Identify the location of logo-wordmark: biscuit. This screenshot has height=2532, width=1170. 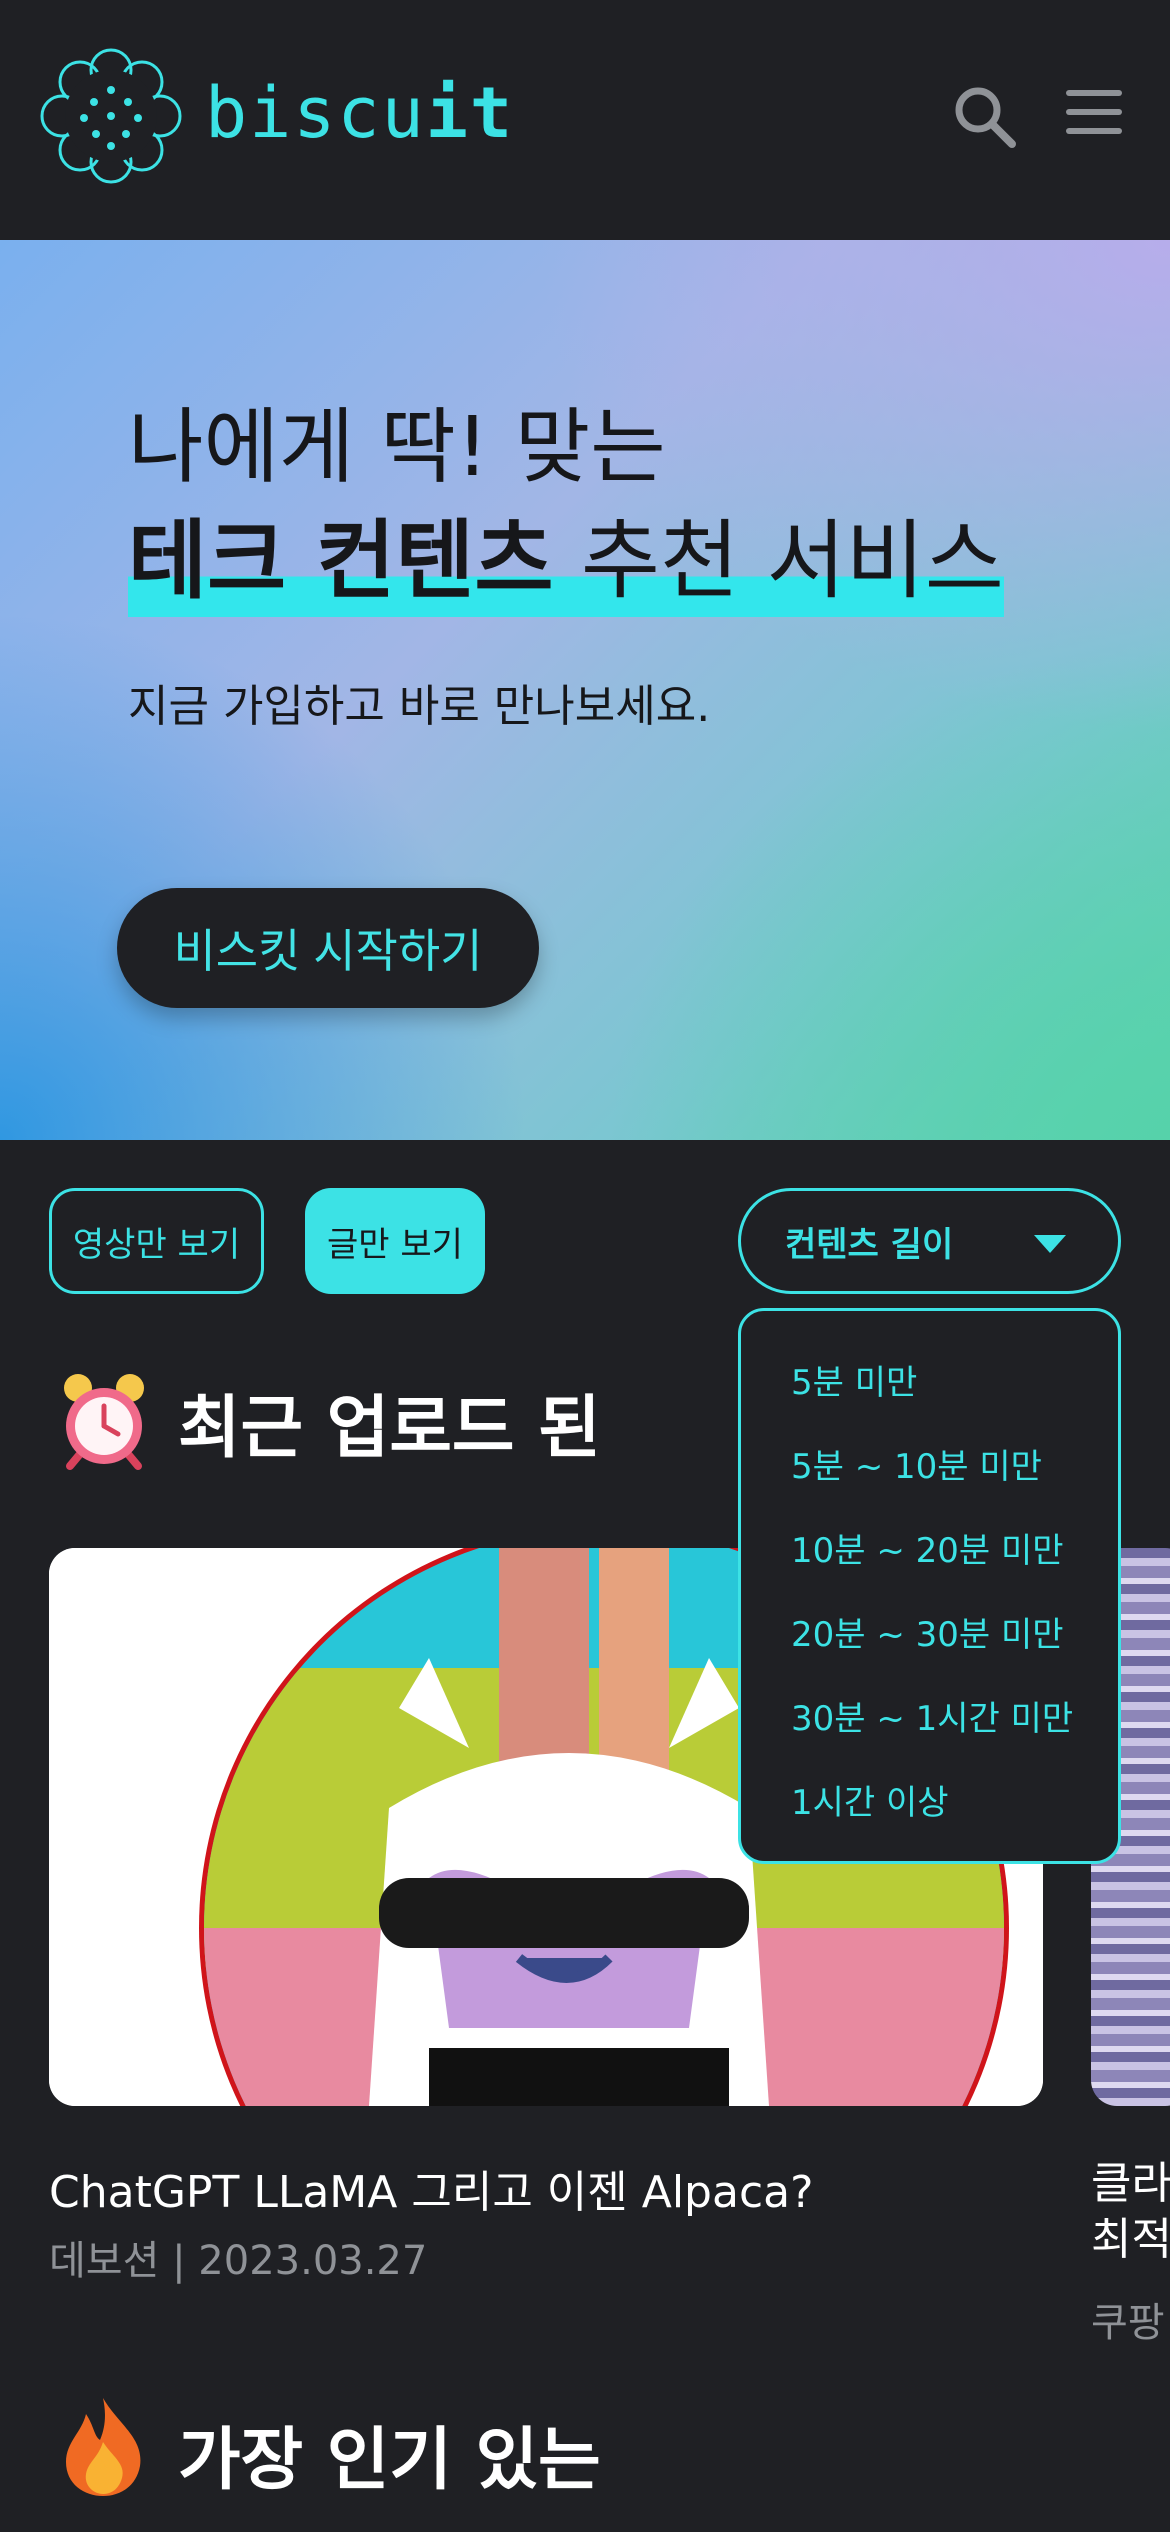
(359, 113).